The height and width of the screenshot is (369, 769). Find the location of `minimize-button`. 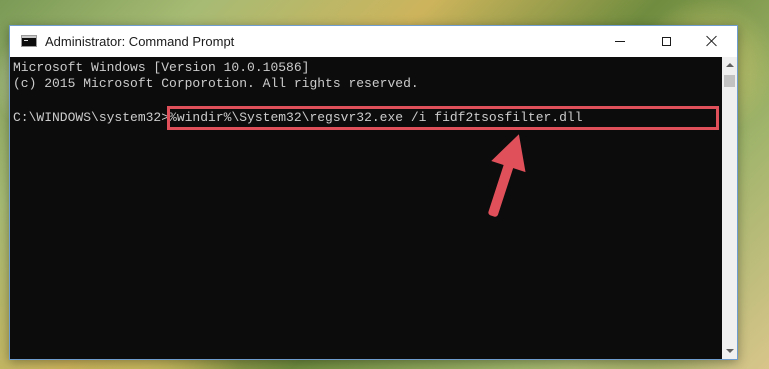

minimize-button is located at coordinates (620, 41).